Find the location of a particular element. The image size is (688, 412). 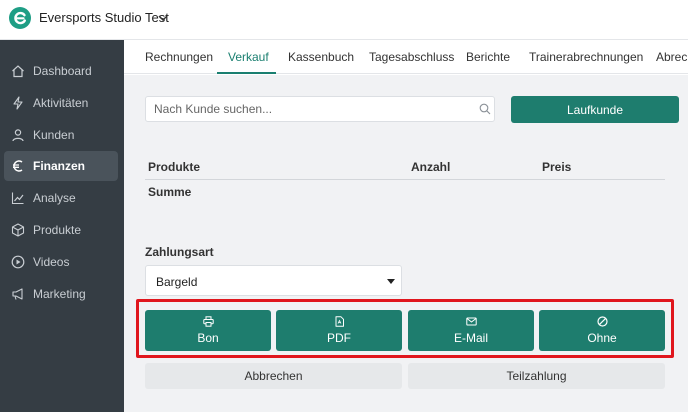

cancel-button: Abbrechen is located at coordinates (273, 376).